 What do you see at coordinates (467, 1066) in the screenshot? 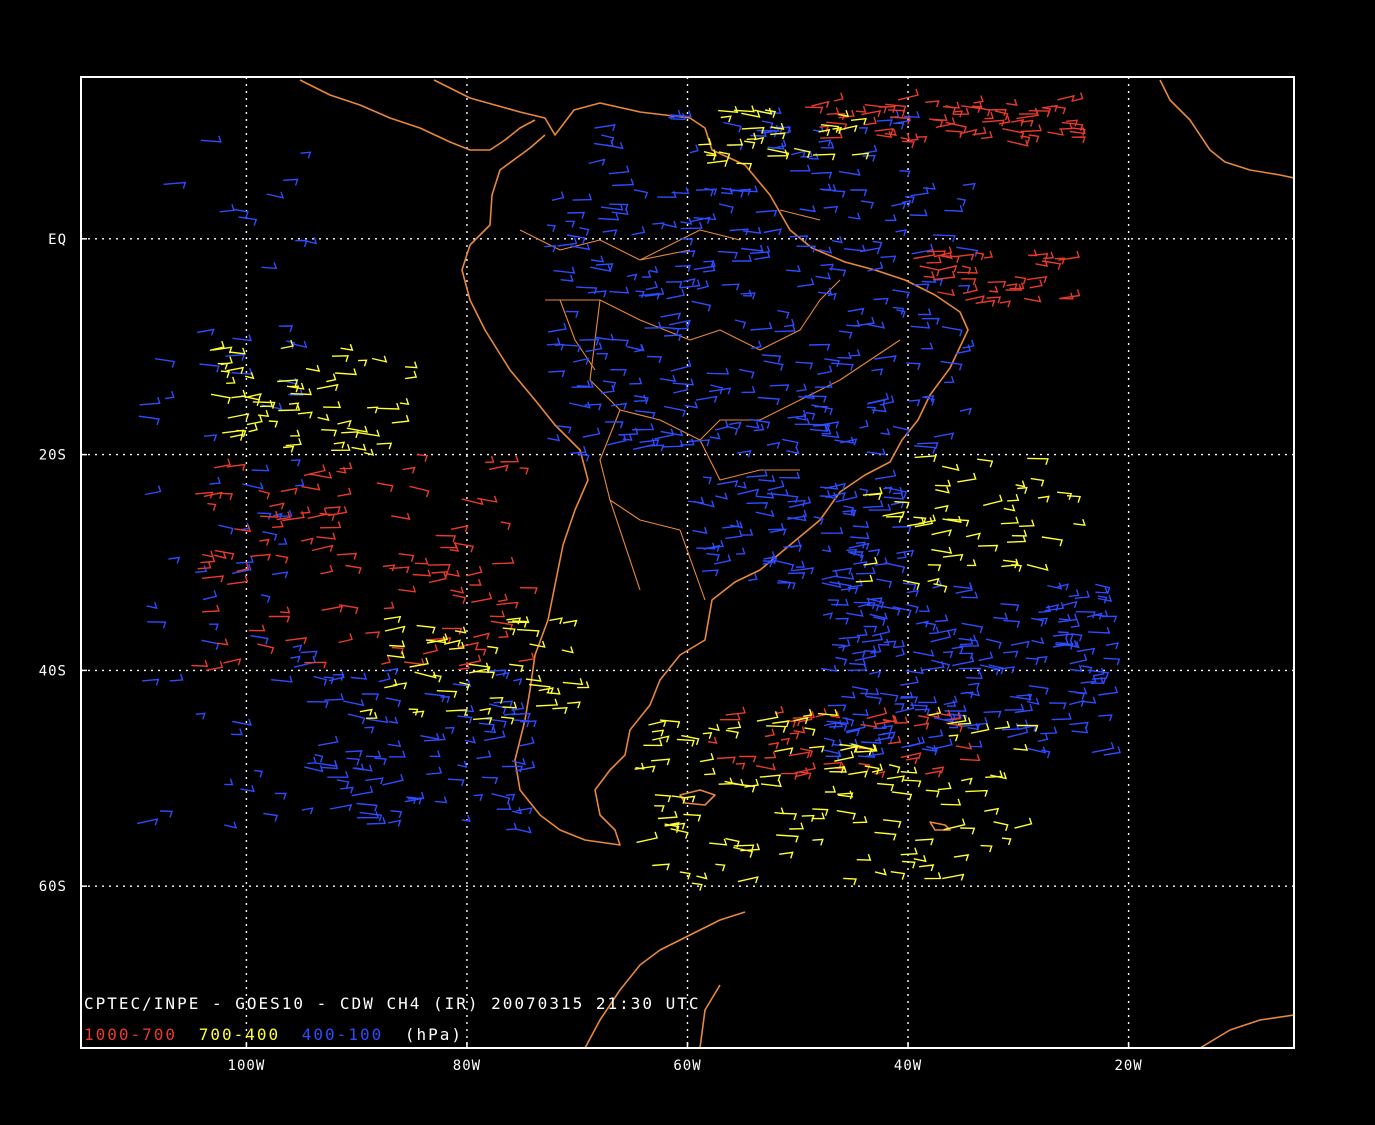
I see `x-tick-label: 80W` at bounding box center [467, 1066].